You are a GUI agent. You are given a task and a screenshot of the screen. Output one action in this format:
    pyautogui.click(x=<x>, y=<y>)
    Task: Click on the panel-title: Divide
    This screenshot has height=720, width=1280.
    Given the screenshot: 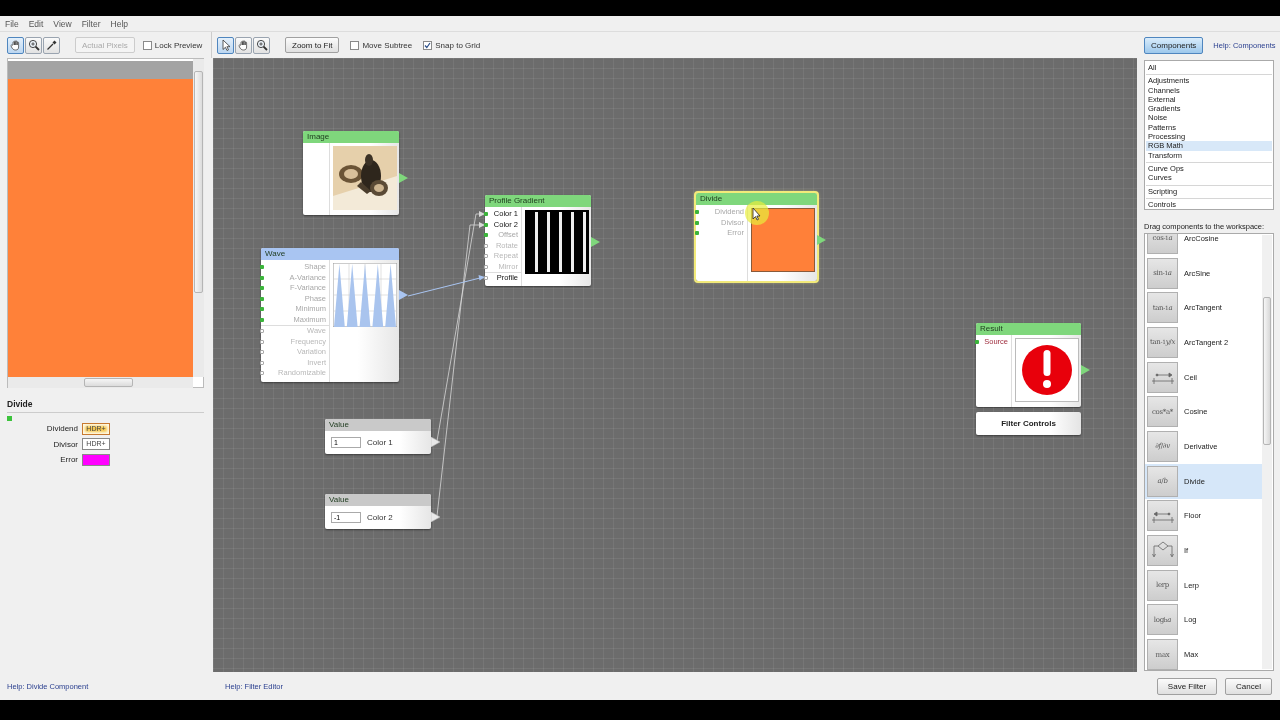 What is the action you would take?
    pyautogui.click(x=105, y=406)
    